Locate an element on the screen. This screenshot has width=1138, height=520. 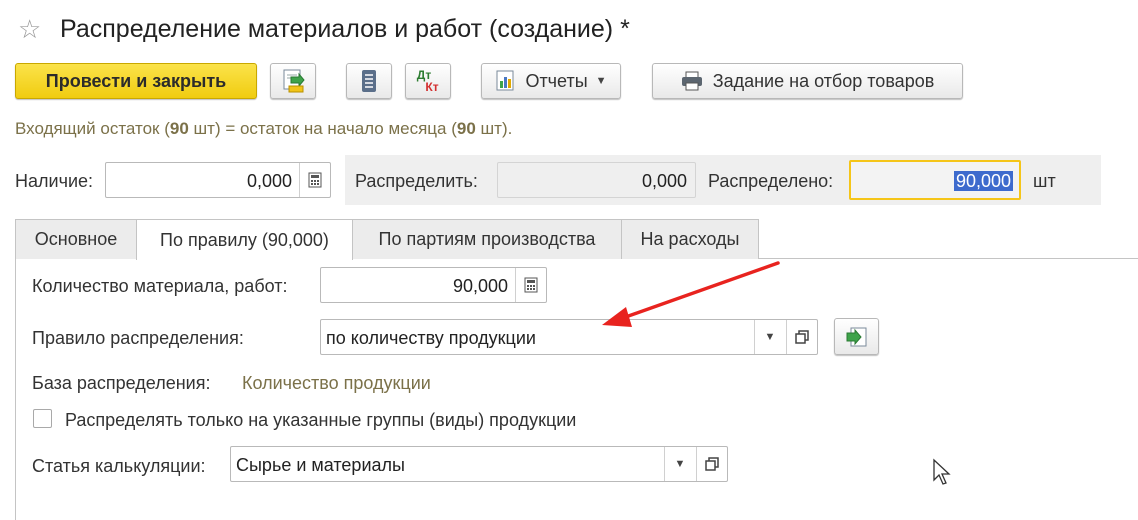
reports-dropdown-button: Отчеты ▼ is located at coordinates (551, 81).